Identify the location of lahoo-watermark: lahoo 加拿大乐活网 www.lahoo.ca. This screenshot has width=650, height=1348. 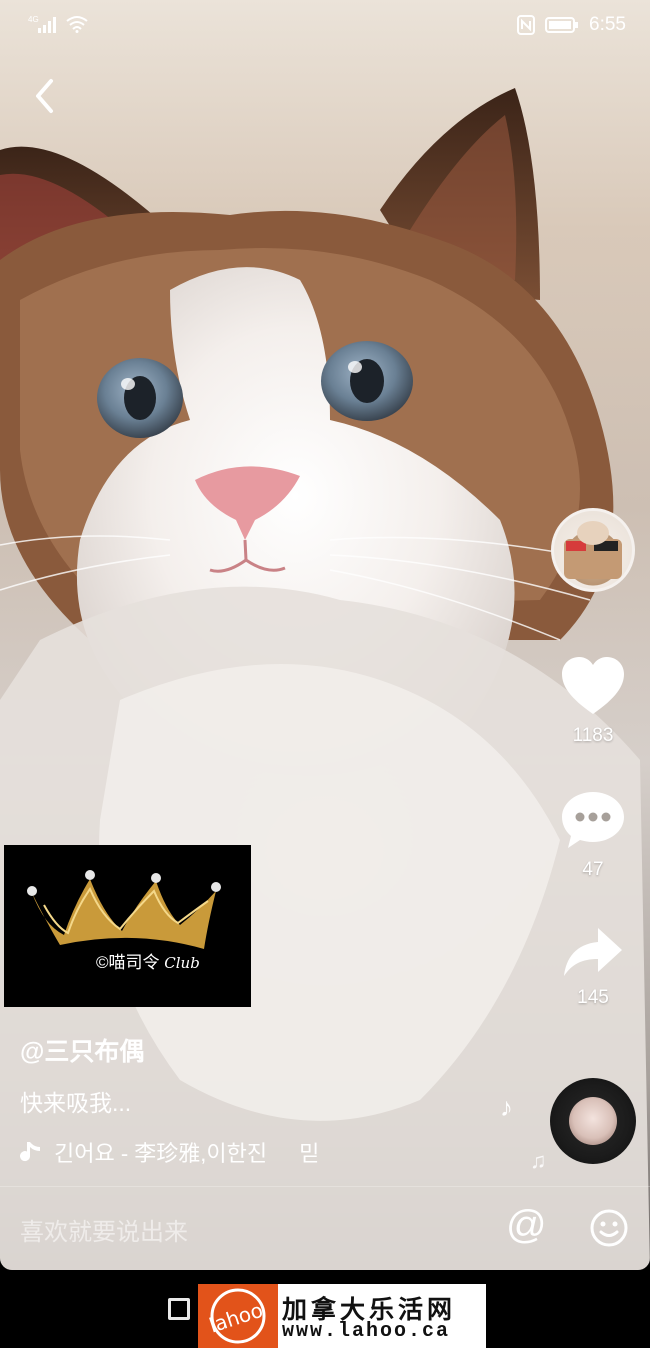
(342, 1316).